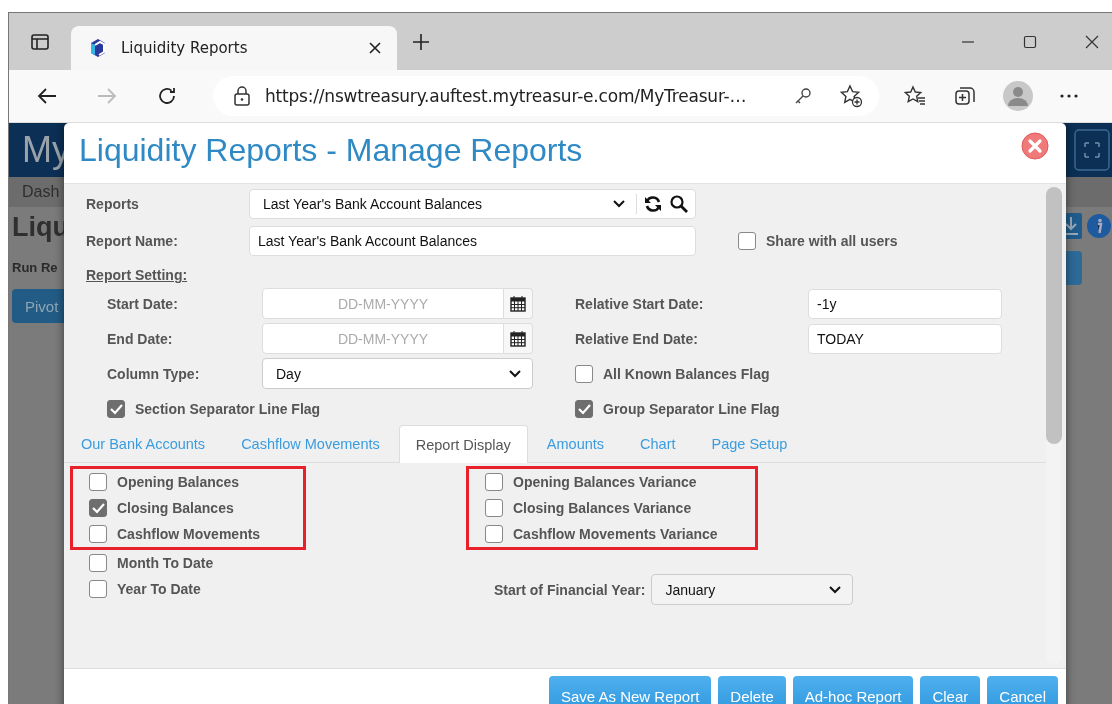  Describe the element at coordinates (905, 303) in the screenshot. I see `relative-date-field: -1y` at that location.